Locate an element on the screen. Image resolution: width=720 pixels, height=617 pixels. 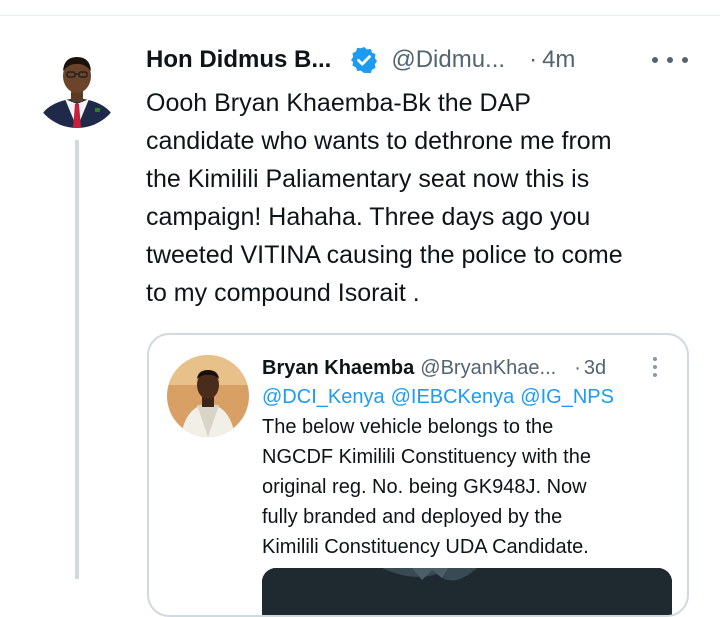
top-divider is located at coordinates (360, 15).